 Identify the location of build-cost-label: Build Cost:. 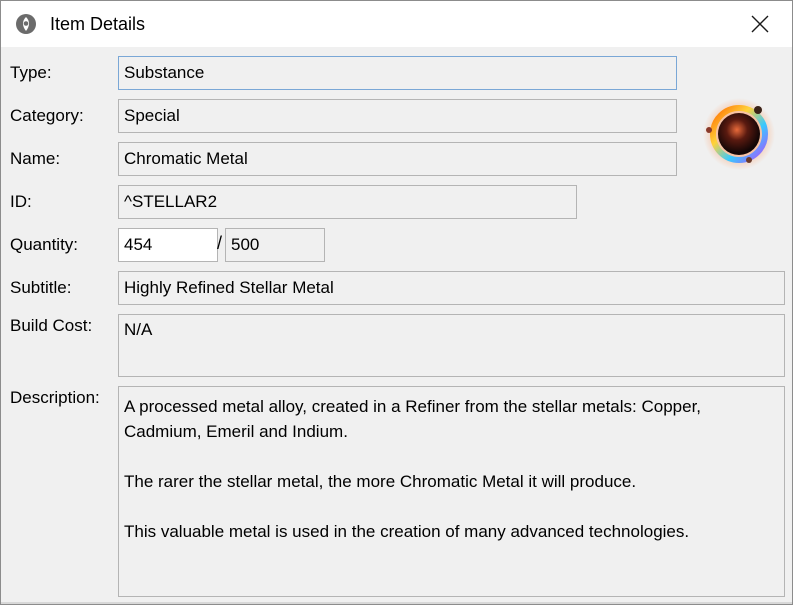
(51, 325).